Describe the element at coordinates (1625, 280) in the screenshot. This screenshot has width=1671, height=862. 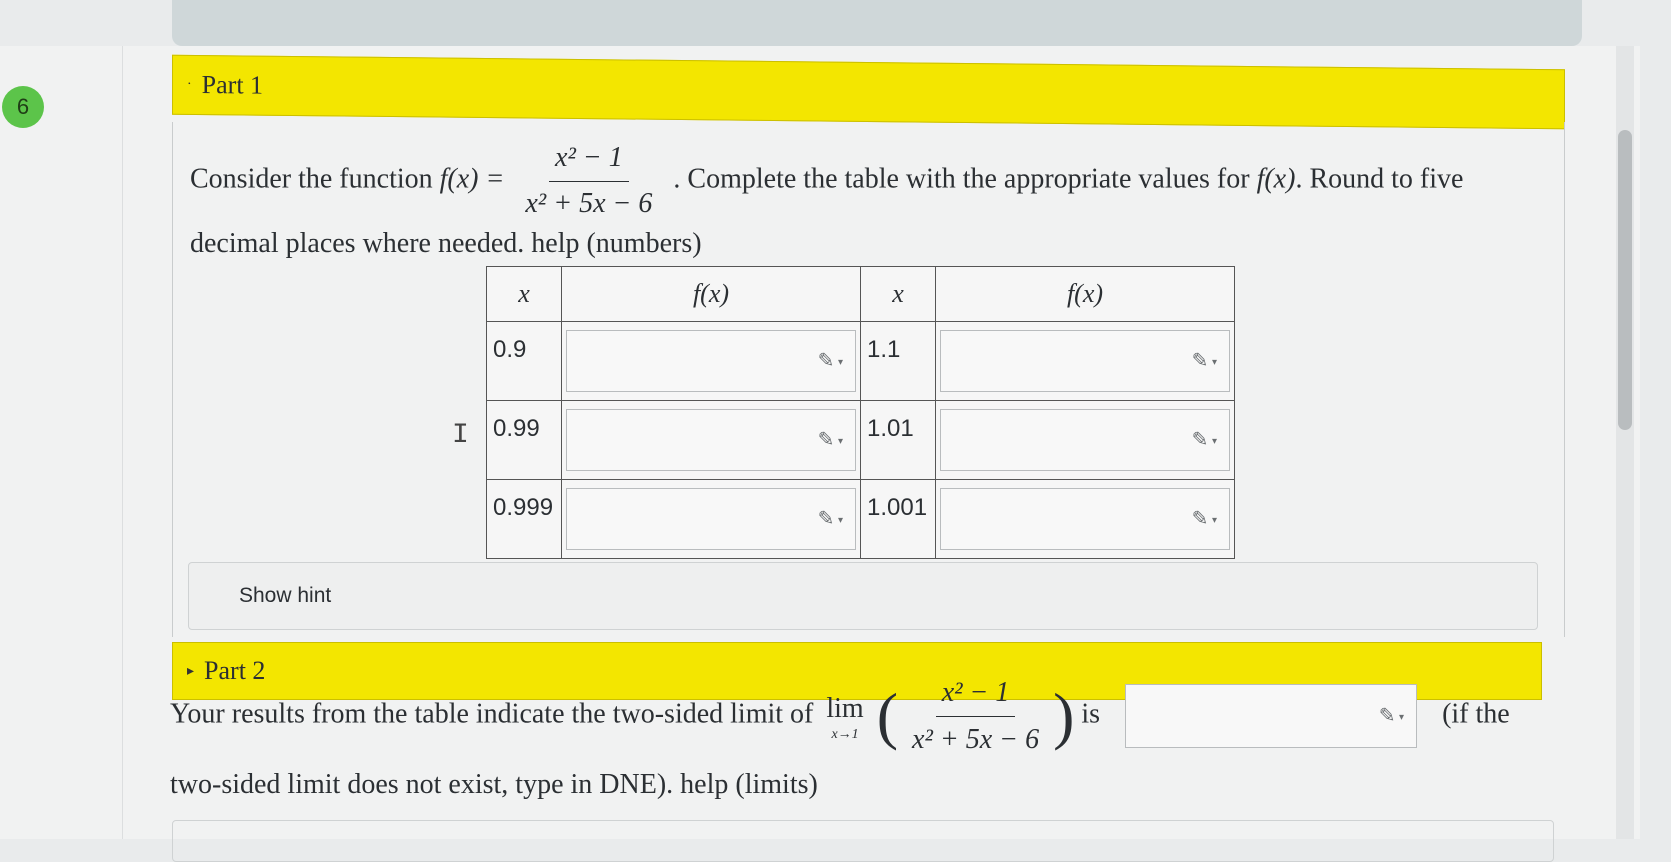
I see `scrollbar-thumb` at that location.